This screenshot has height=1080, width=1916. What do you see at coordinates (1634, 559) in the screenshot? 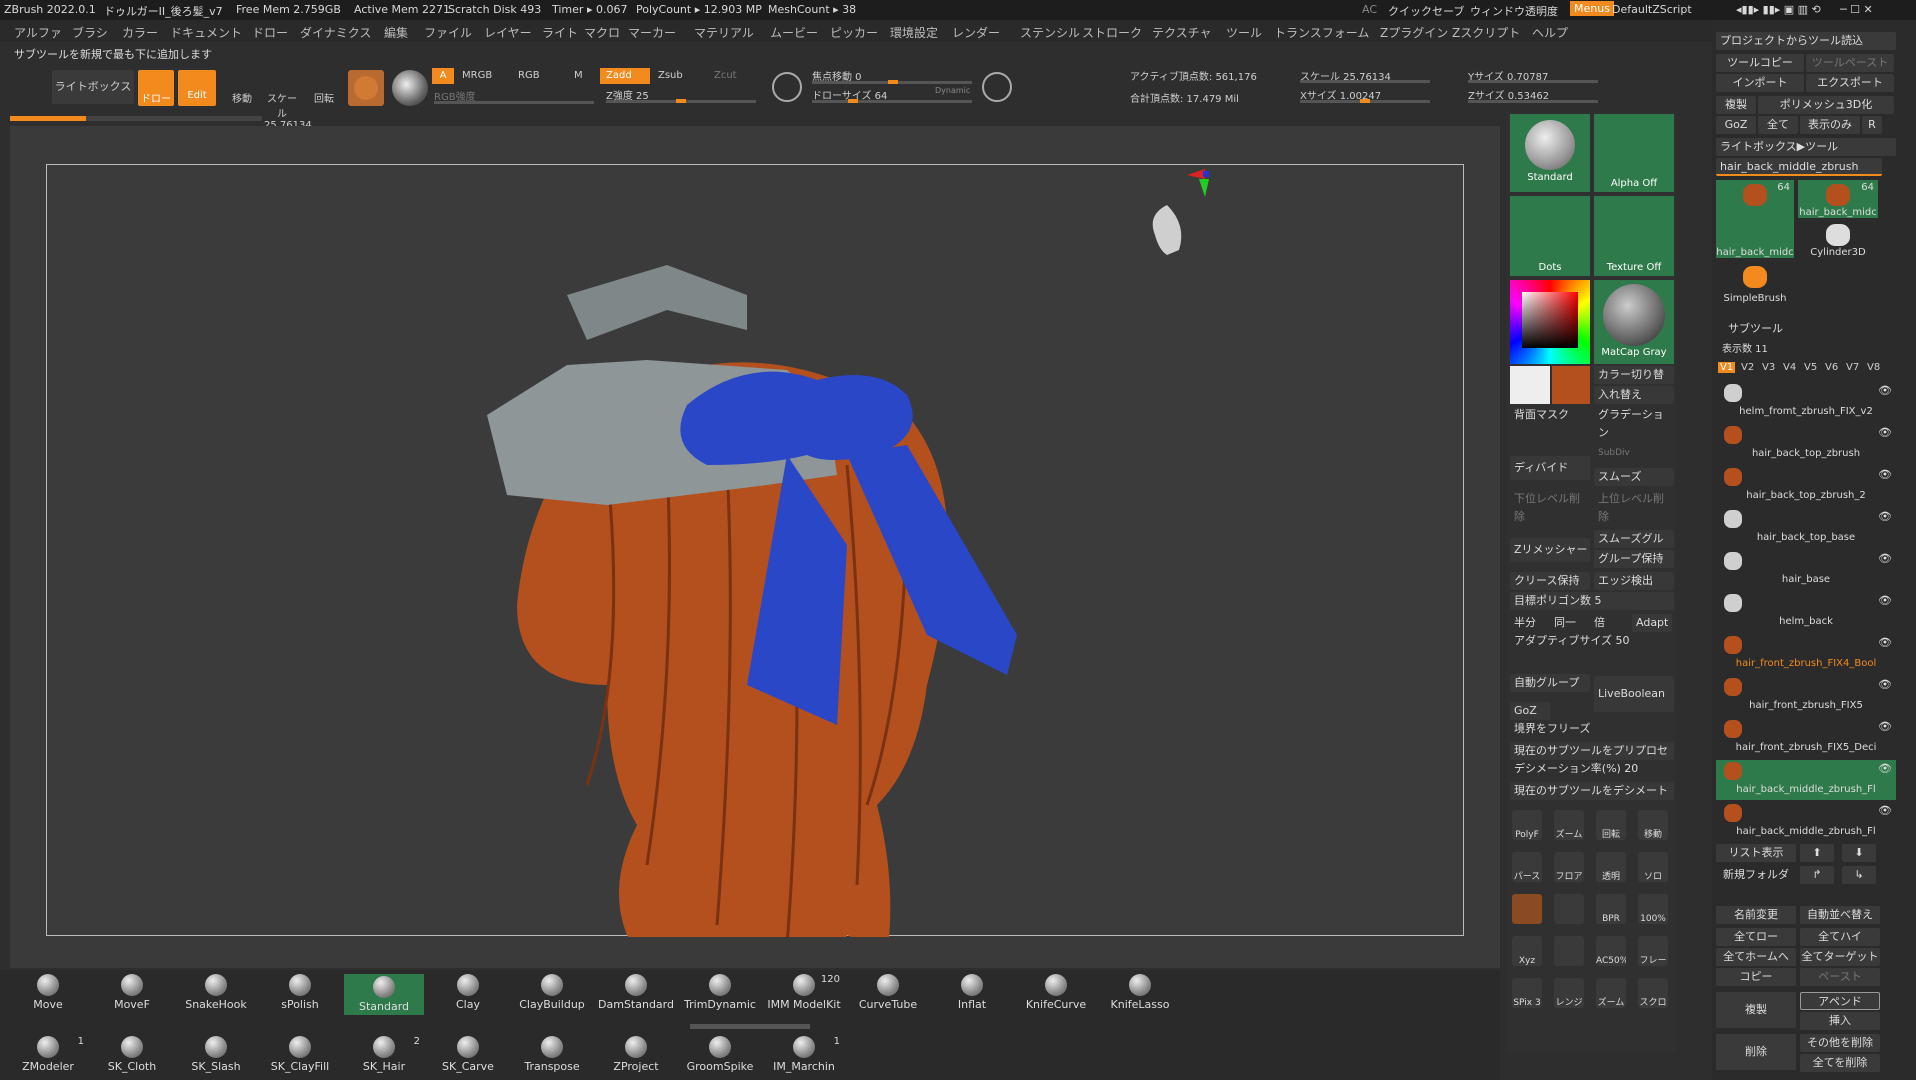
I see `keep-groups-toggle: グループ保持` at bounding box center [1634, 559].